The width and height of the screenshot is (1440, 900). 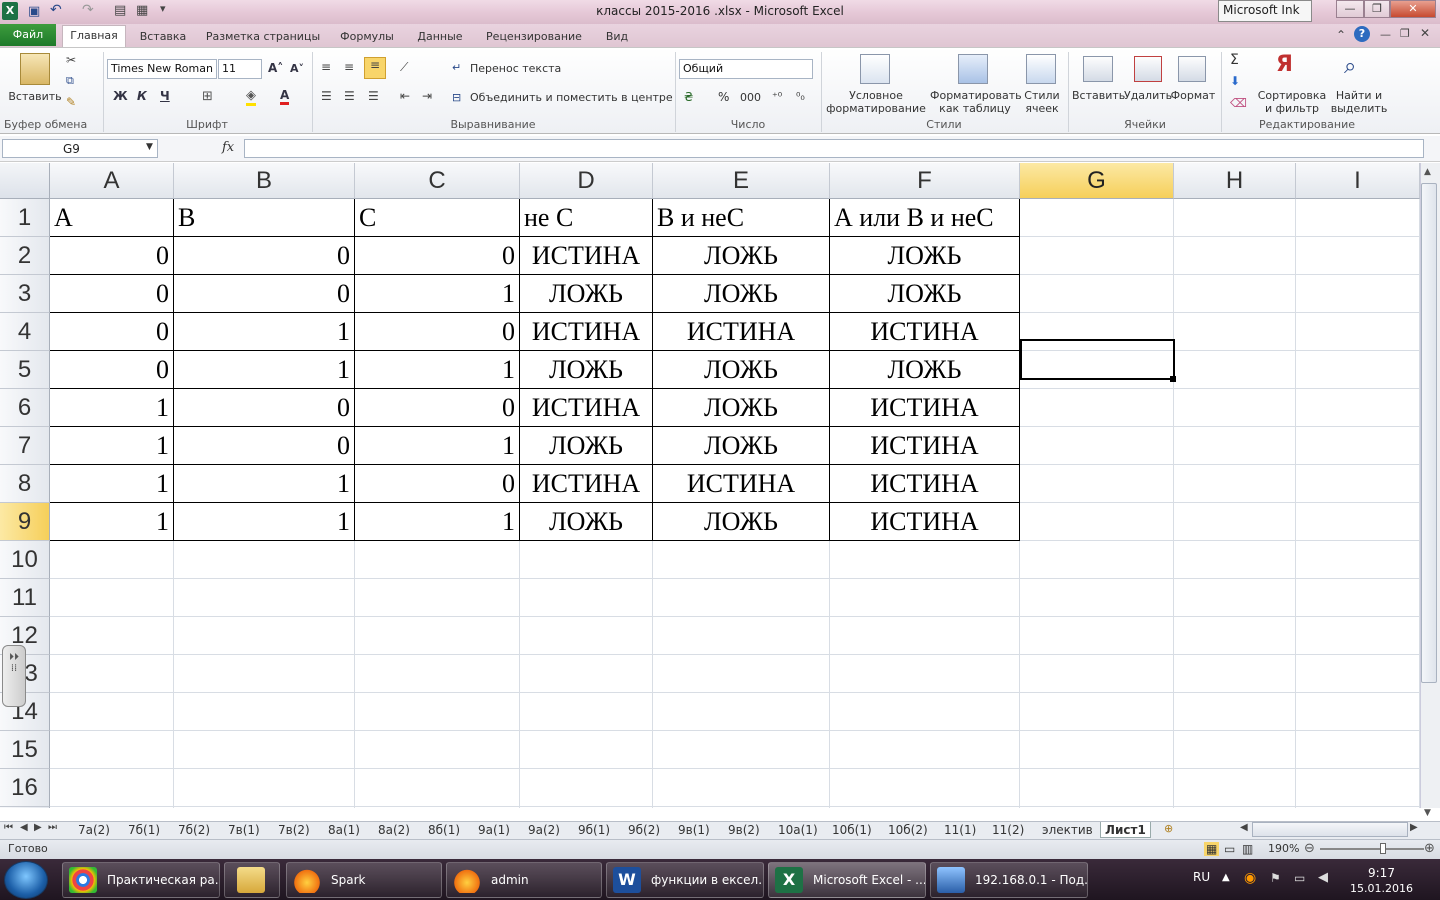 What do you see at coordinates (777, 96) in the screenshot?
I see `increase-decimal-icon: ⁺⁰` at bounding box center [777, 96].